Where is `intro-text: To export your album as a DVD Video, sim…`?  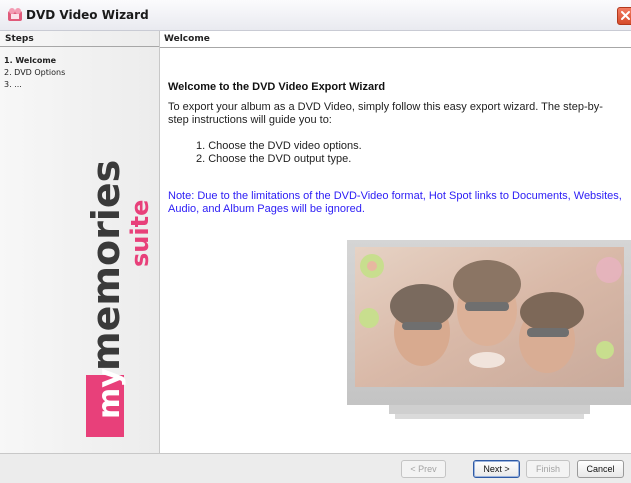
intro-text: To export your album as a DVD Video, sim… is located at coordinates (385, 113).